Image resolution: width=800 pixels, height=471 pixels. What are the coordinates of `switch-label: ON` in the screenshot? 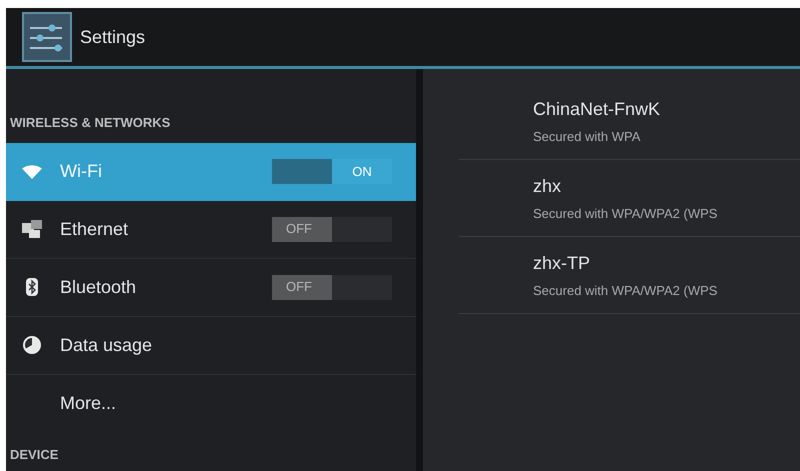 It's located at (362, 171).